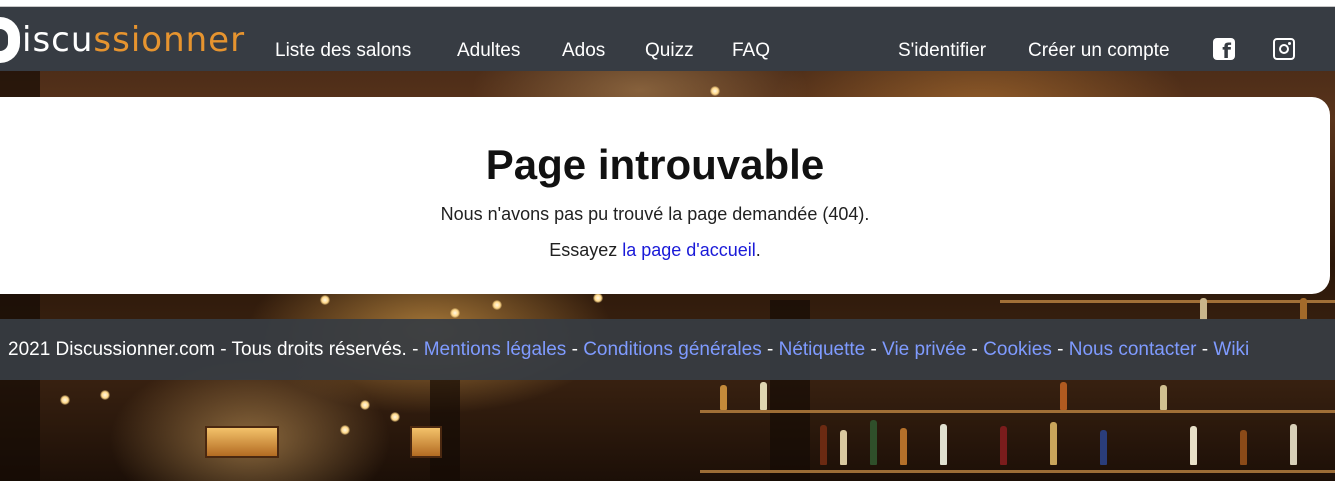 Image resolution: width=1335 pixels, height=481 pixels. Describe the element at coordinates (586, 250) in the screenshot. I see `suggestion-prefix: Essayez` at that location.